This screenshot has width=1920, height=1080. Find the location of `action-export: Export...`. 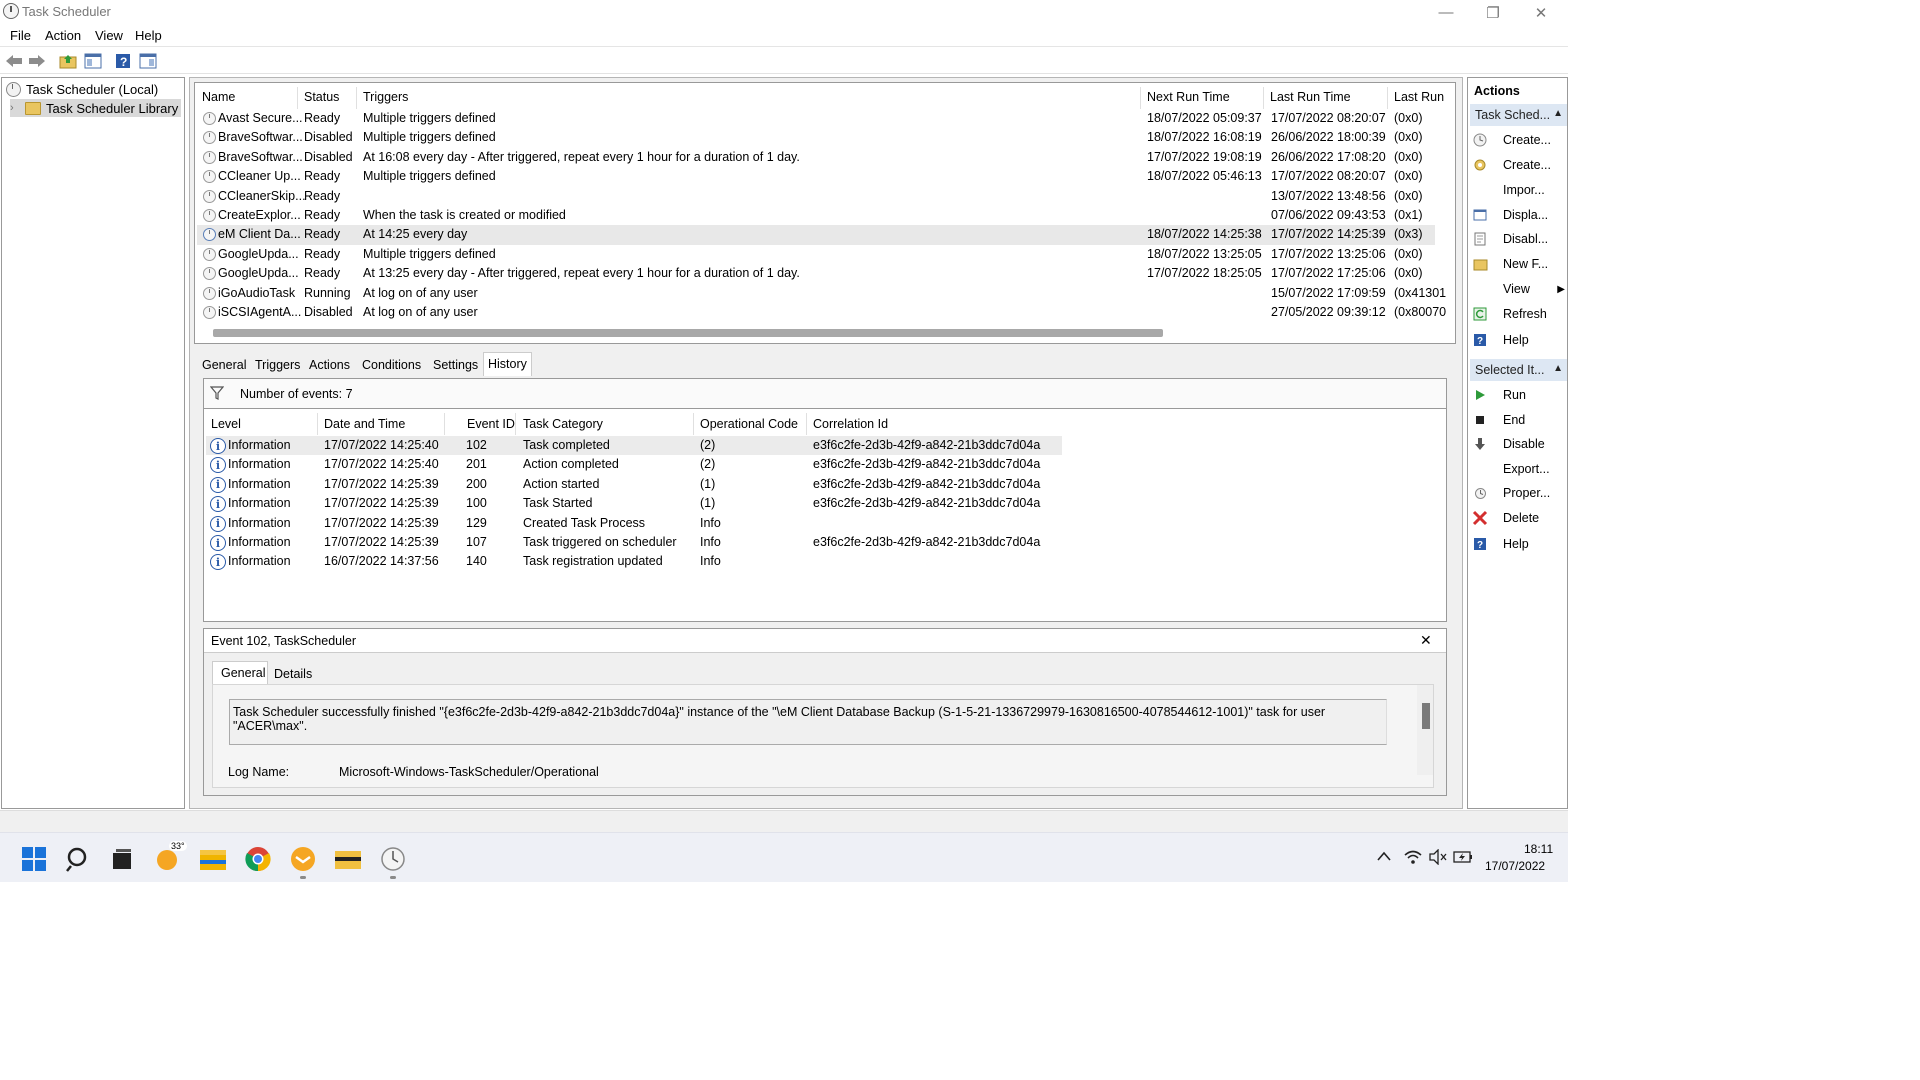

action-export: Export... is located at coordinates (1519, 469).